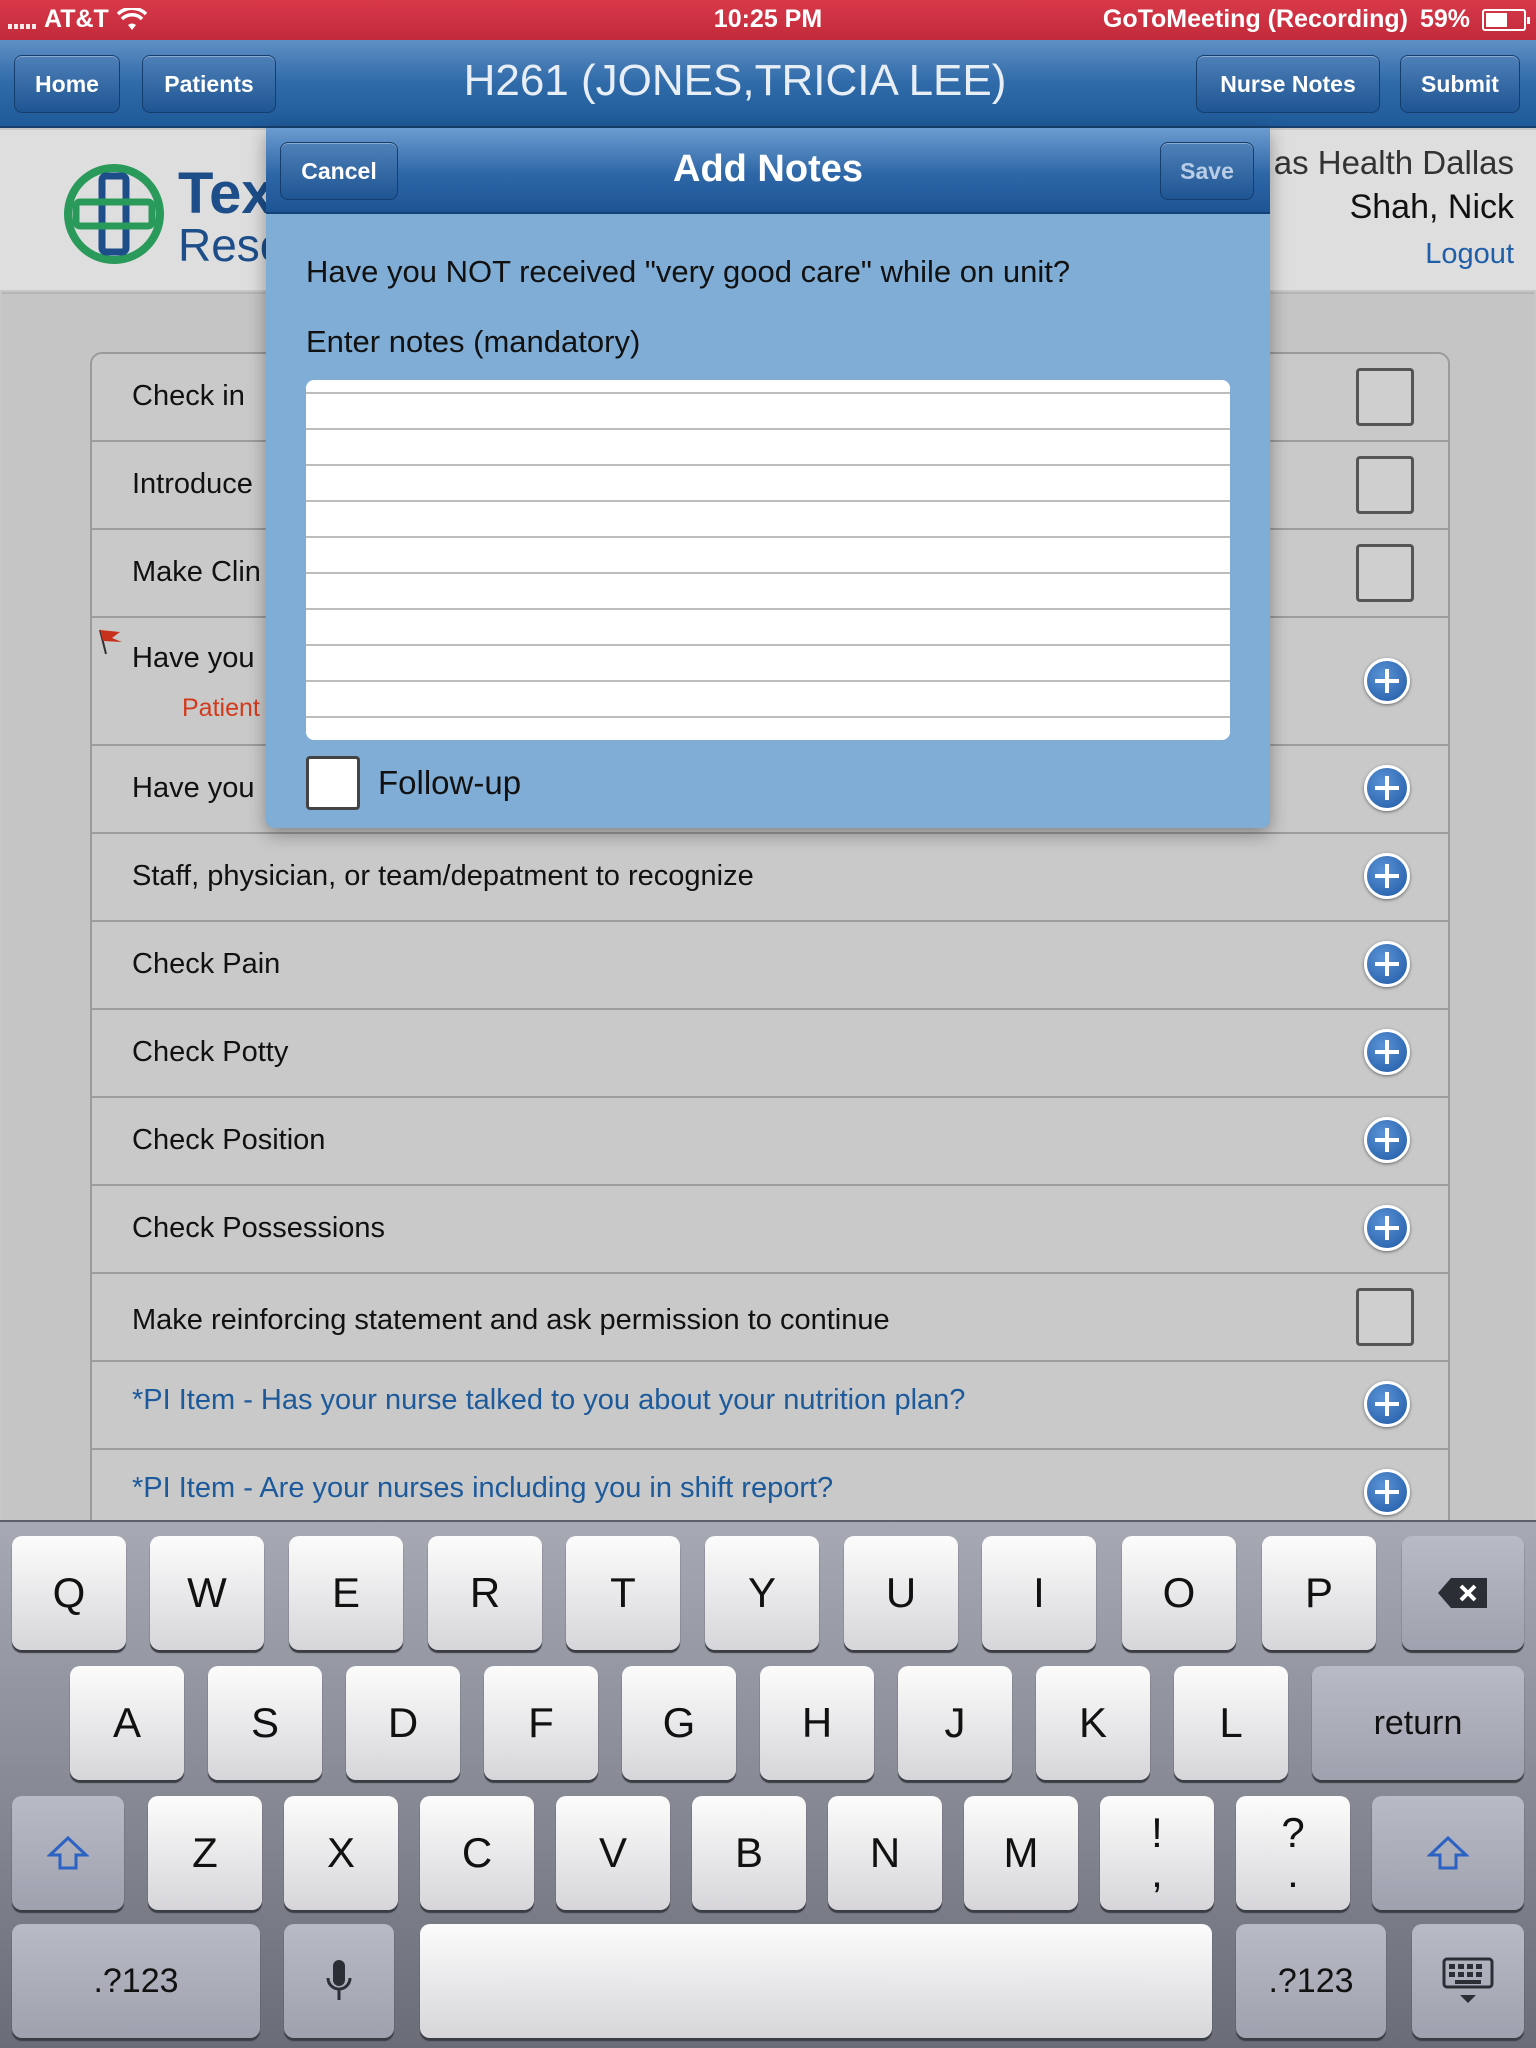 The width and height of the screenshot is (1536, 2048). What do you see at coordinates (210, 1052) in the screenshot?
I see `list-item-label: Check Potty` at bounding box center [210, 1052].